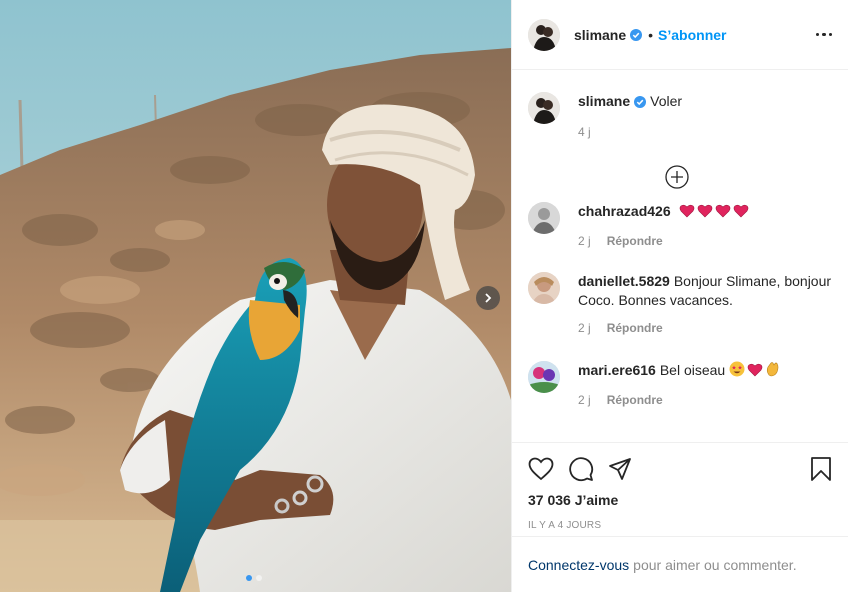 This screenshot has width=848, height=592. What do you see at coordinates (680, 466) in the screenshot?
I see `action-icons` at bounding box center [680, 466].